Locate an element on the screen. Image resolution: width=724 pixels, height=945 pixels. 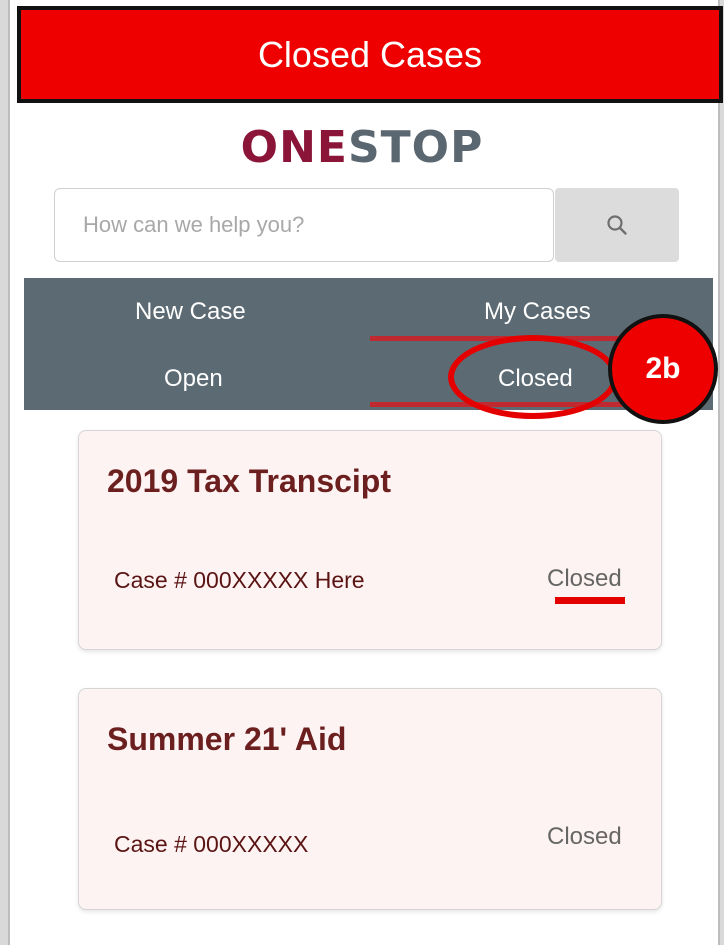
title-banner-text: Closed Cases is located at coordinates (370, 54).